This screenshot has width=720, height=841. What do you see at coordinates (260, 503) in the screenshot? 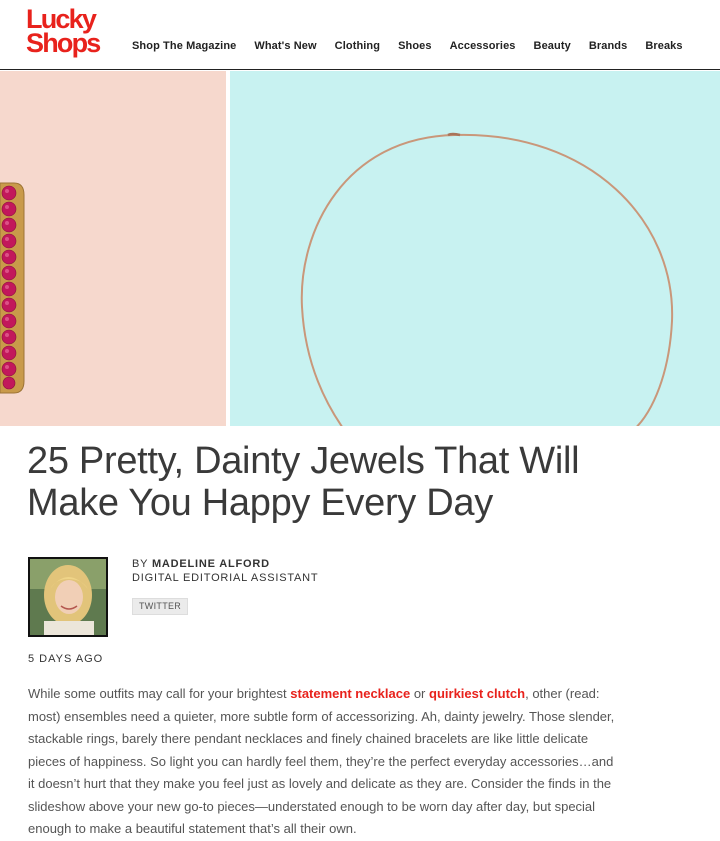
I see `article-title-line-2: Make You Happy Every Day` at bounding box center [260, 503].